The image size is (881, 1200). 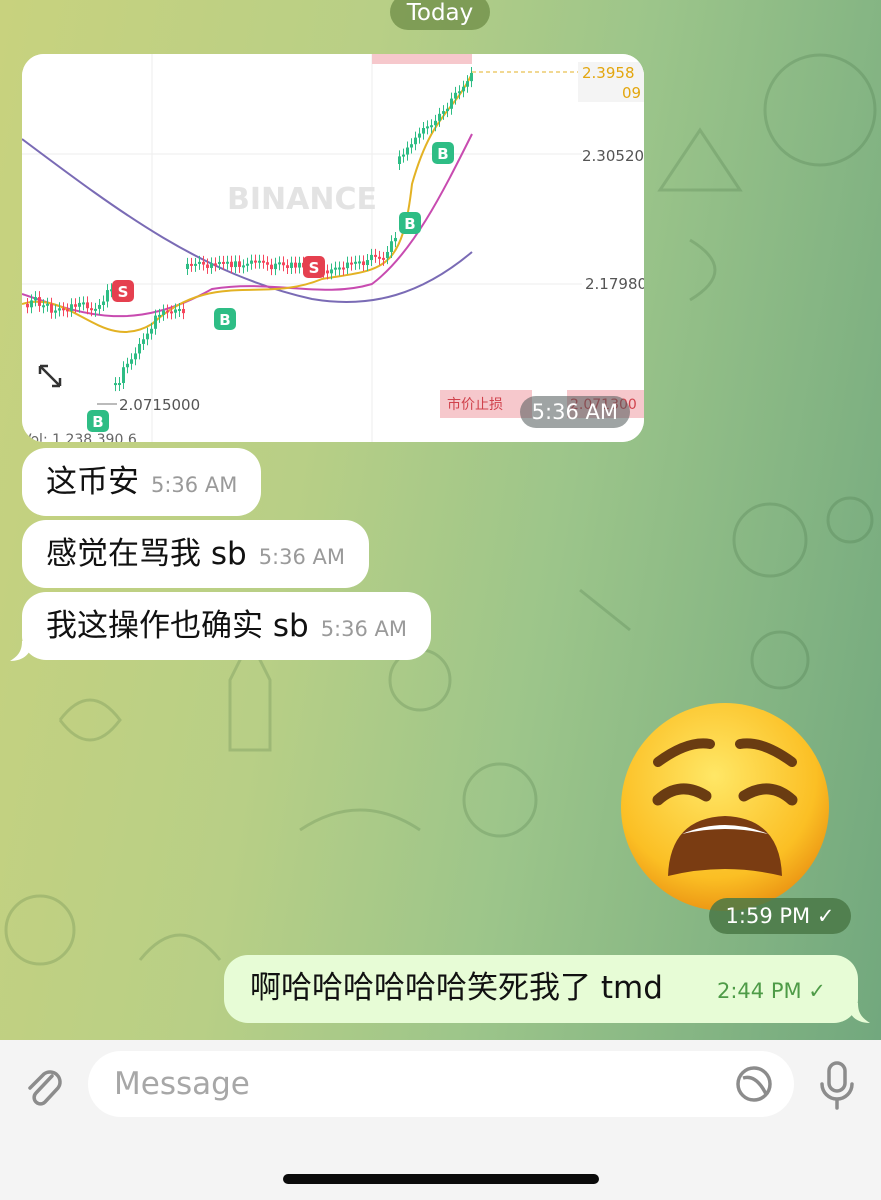 What do you see at coordinates (475, 404) in the screenshot?
I see `stop-loss-button: 市价止损` at bounding box center [475, 404].